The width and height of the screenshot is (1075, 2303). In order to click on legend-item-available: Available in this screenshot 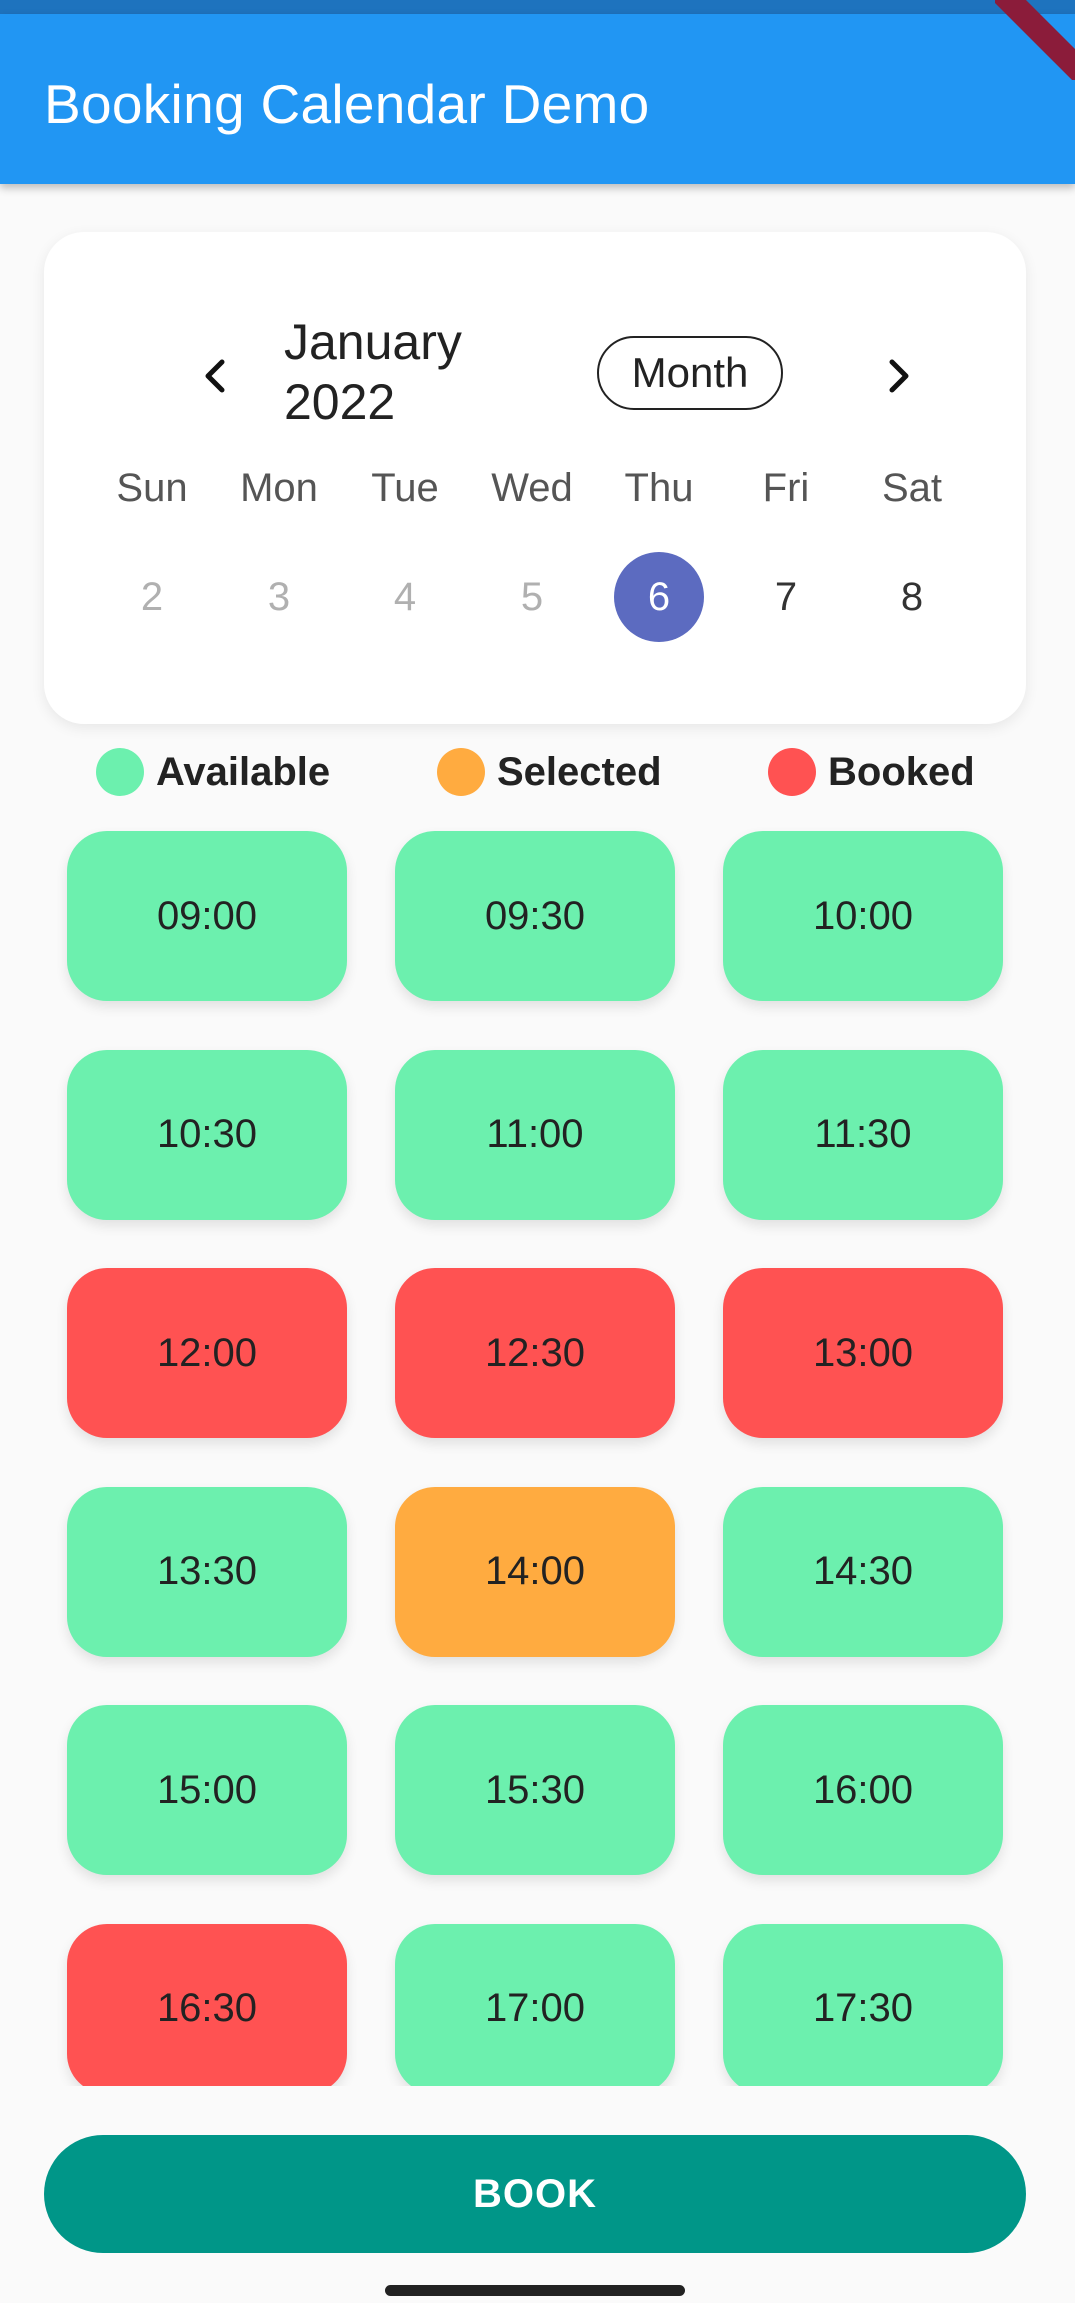, I will do `click(213, 772)`.